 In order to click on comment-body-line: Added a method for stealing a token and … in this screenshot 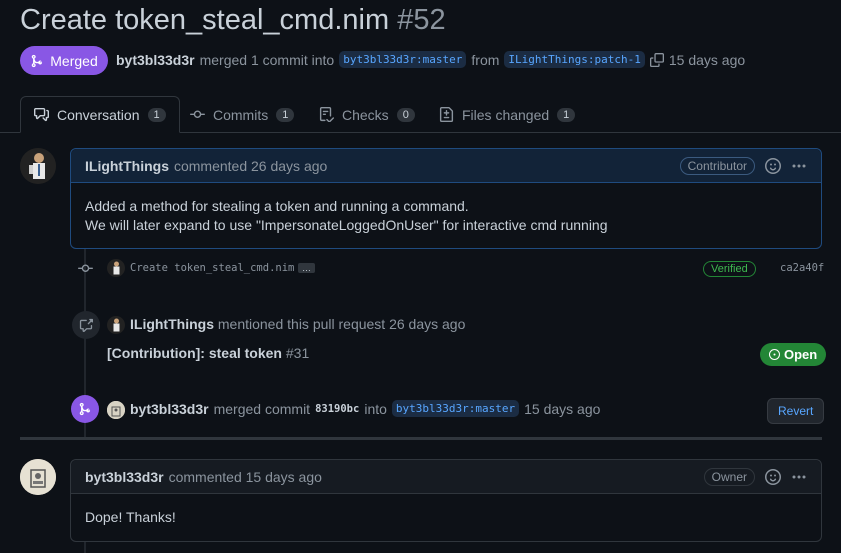, I will do `click(277, 206)`.